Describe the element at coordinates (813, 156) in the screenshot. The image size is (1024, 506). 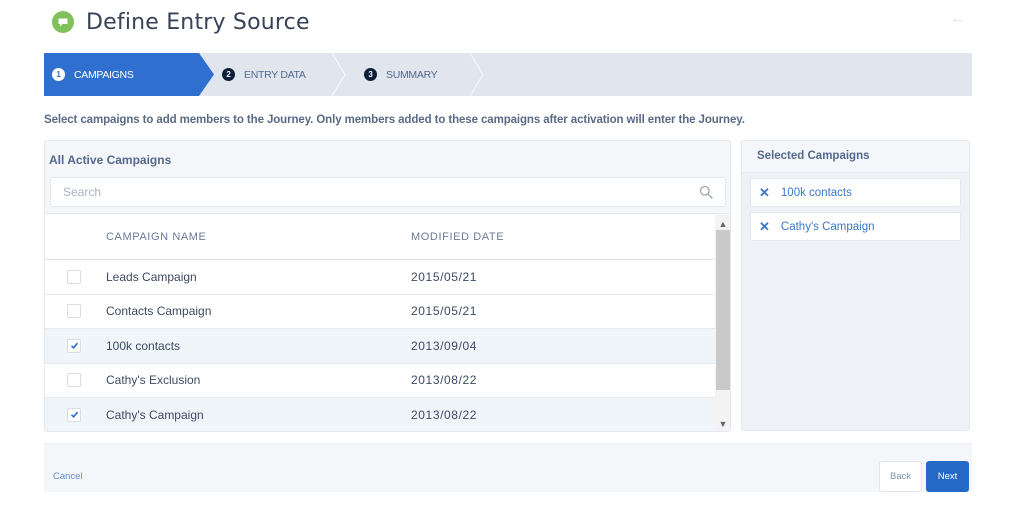
I see `selected-campaigns-title: Selected Campaigns` at that location.